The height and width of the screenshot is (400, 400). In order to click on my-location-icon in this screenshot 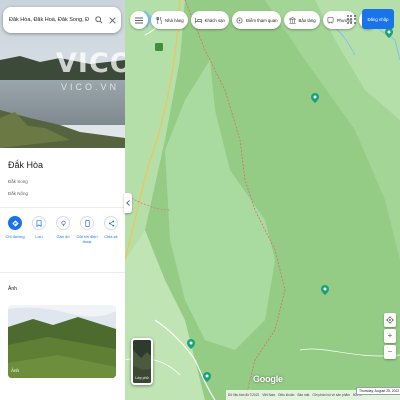, I will do `click(390, 320)`.